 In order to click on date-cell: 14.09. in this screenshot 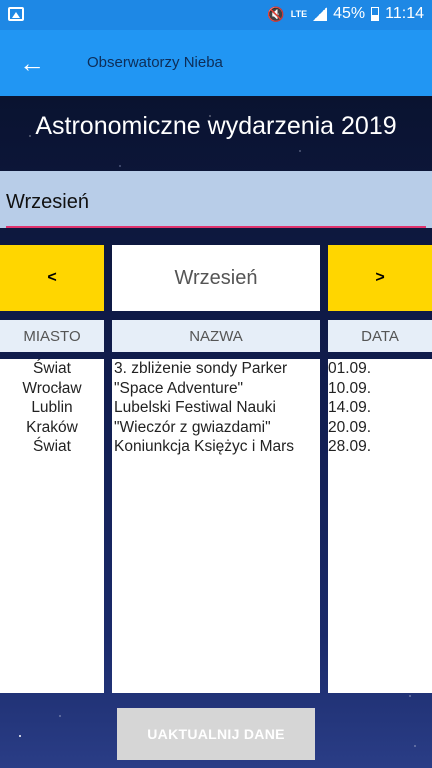, I will do `click(350, 407)`.